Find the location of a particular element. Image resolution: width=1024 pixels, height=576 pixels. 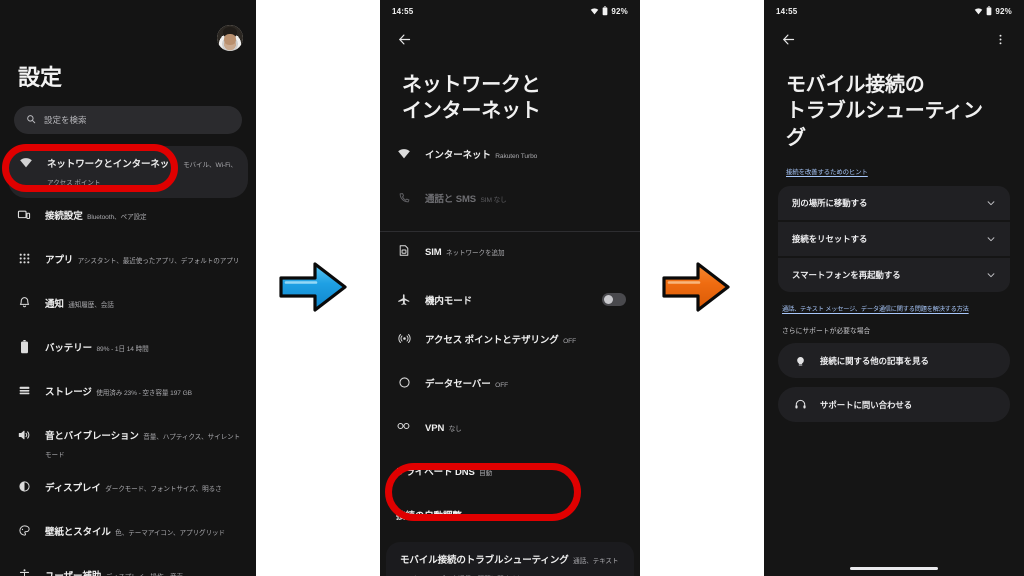

status-bar: 14:55 92% is located at coordinates (510, 11).